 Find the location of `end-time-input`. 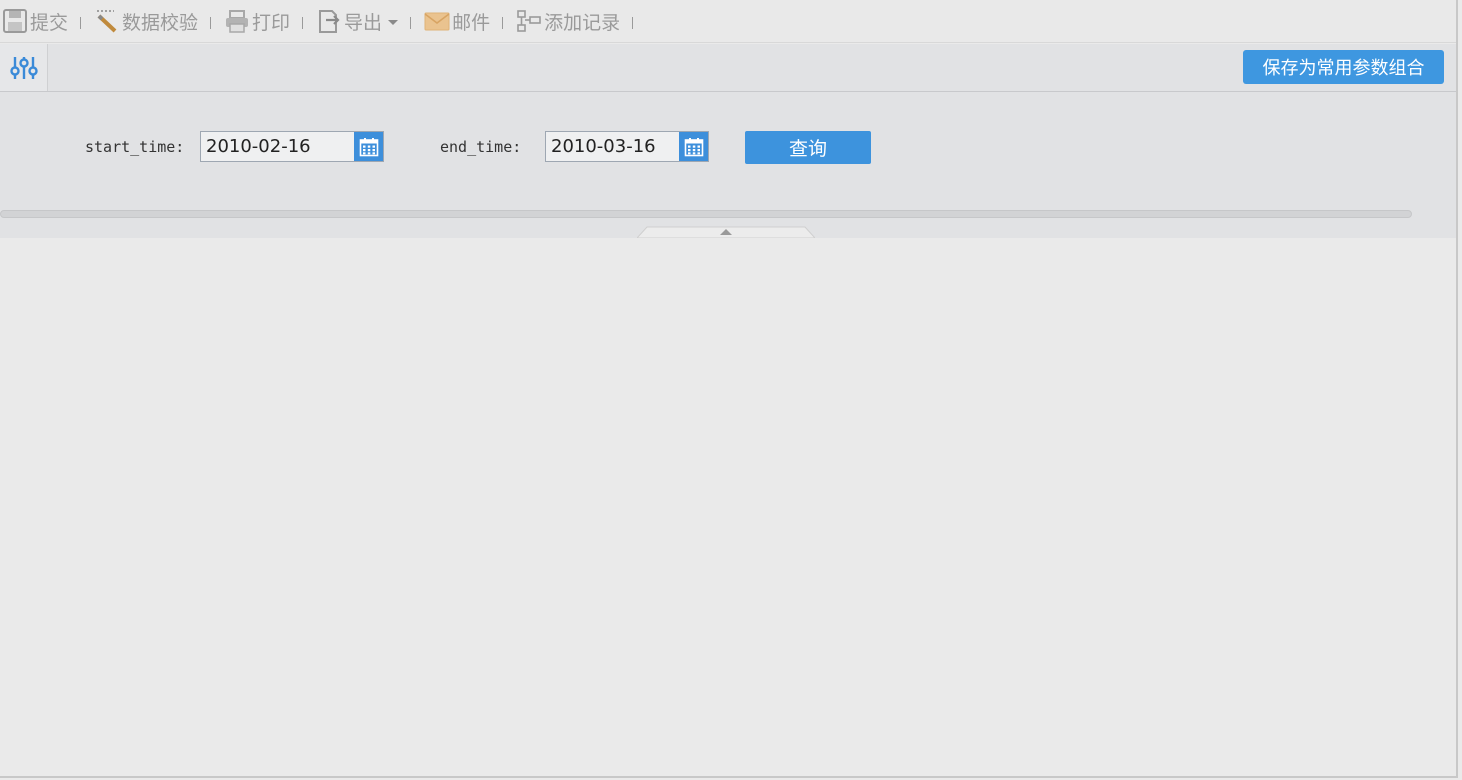

end-time-input is located at coordinates (612, 146).